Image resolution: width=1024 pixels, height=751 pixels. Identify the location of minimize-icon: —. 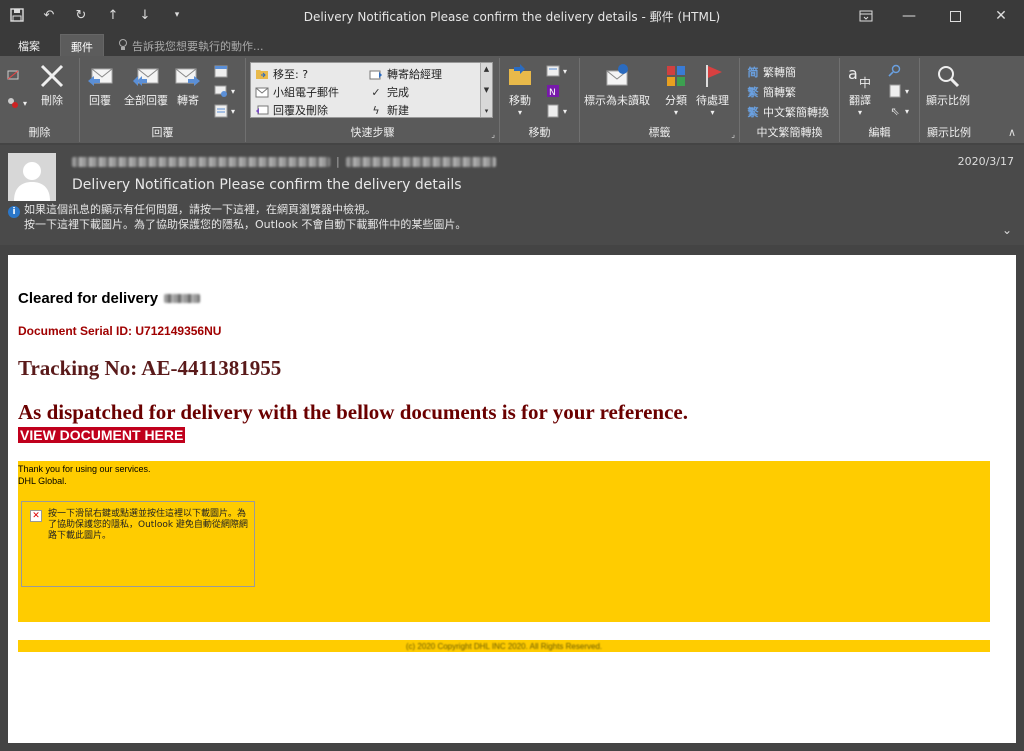
(909, 16).